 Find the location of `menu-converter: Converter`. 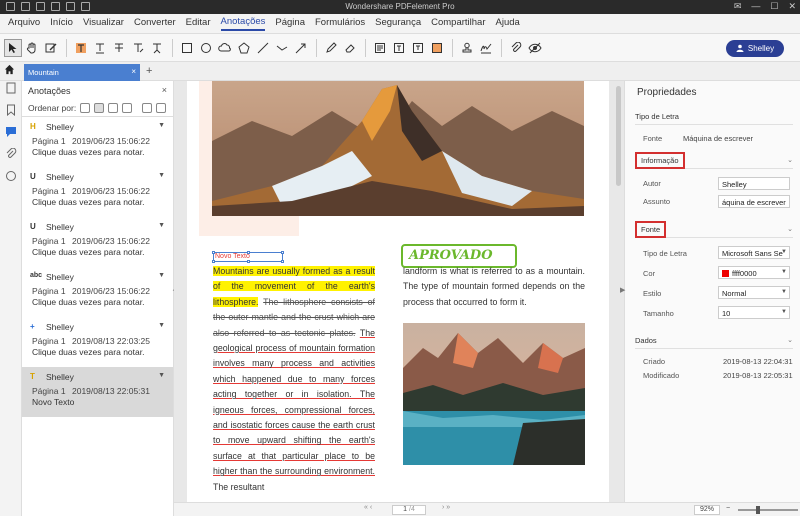

menu-converter: Converter is located at coordinates (155, 23).